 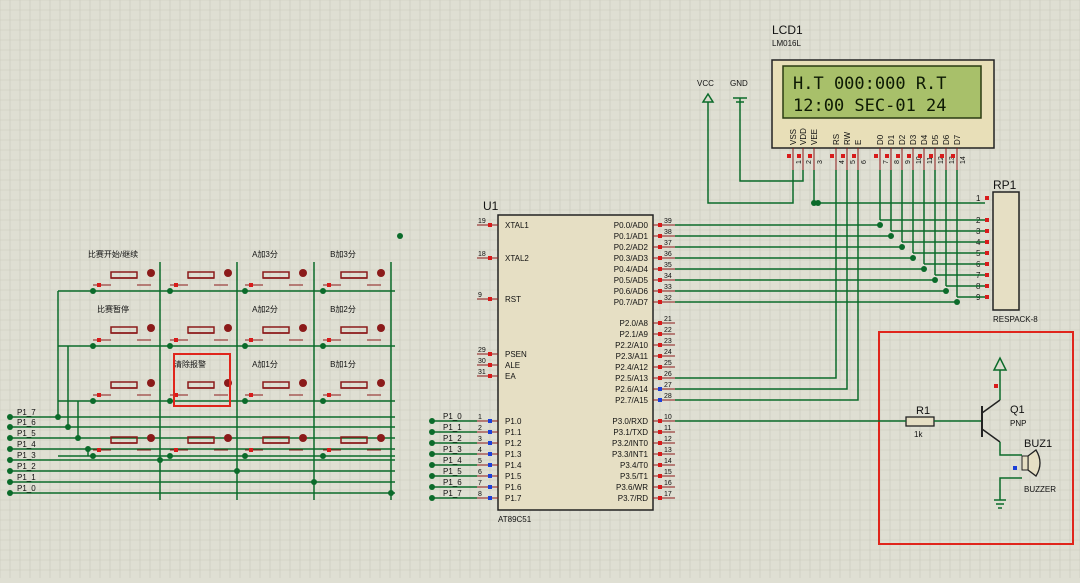 I want to click on lcd-pin-name: D3, so click(x=913, y=139).